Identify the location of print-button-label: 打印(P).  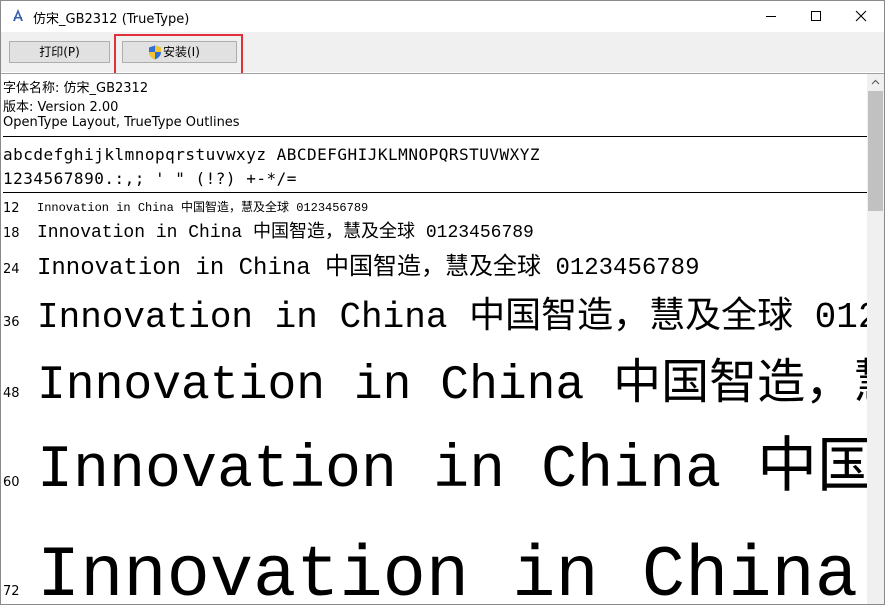
(59, 52).